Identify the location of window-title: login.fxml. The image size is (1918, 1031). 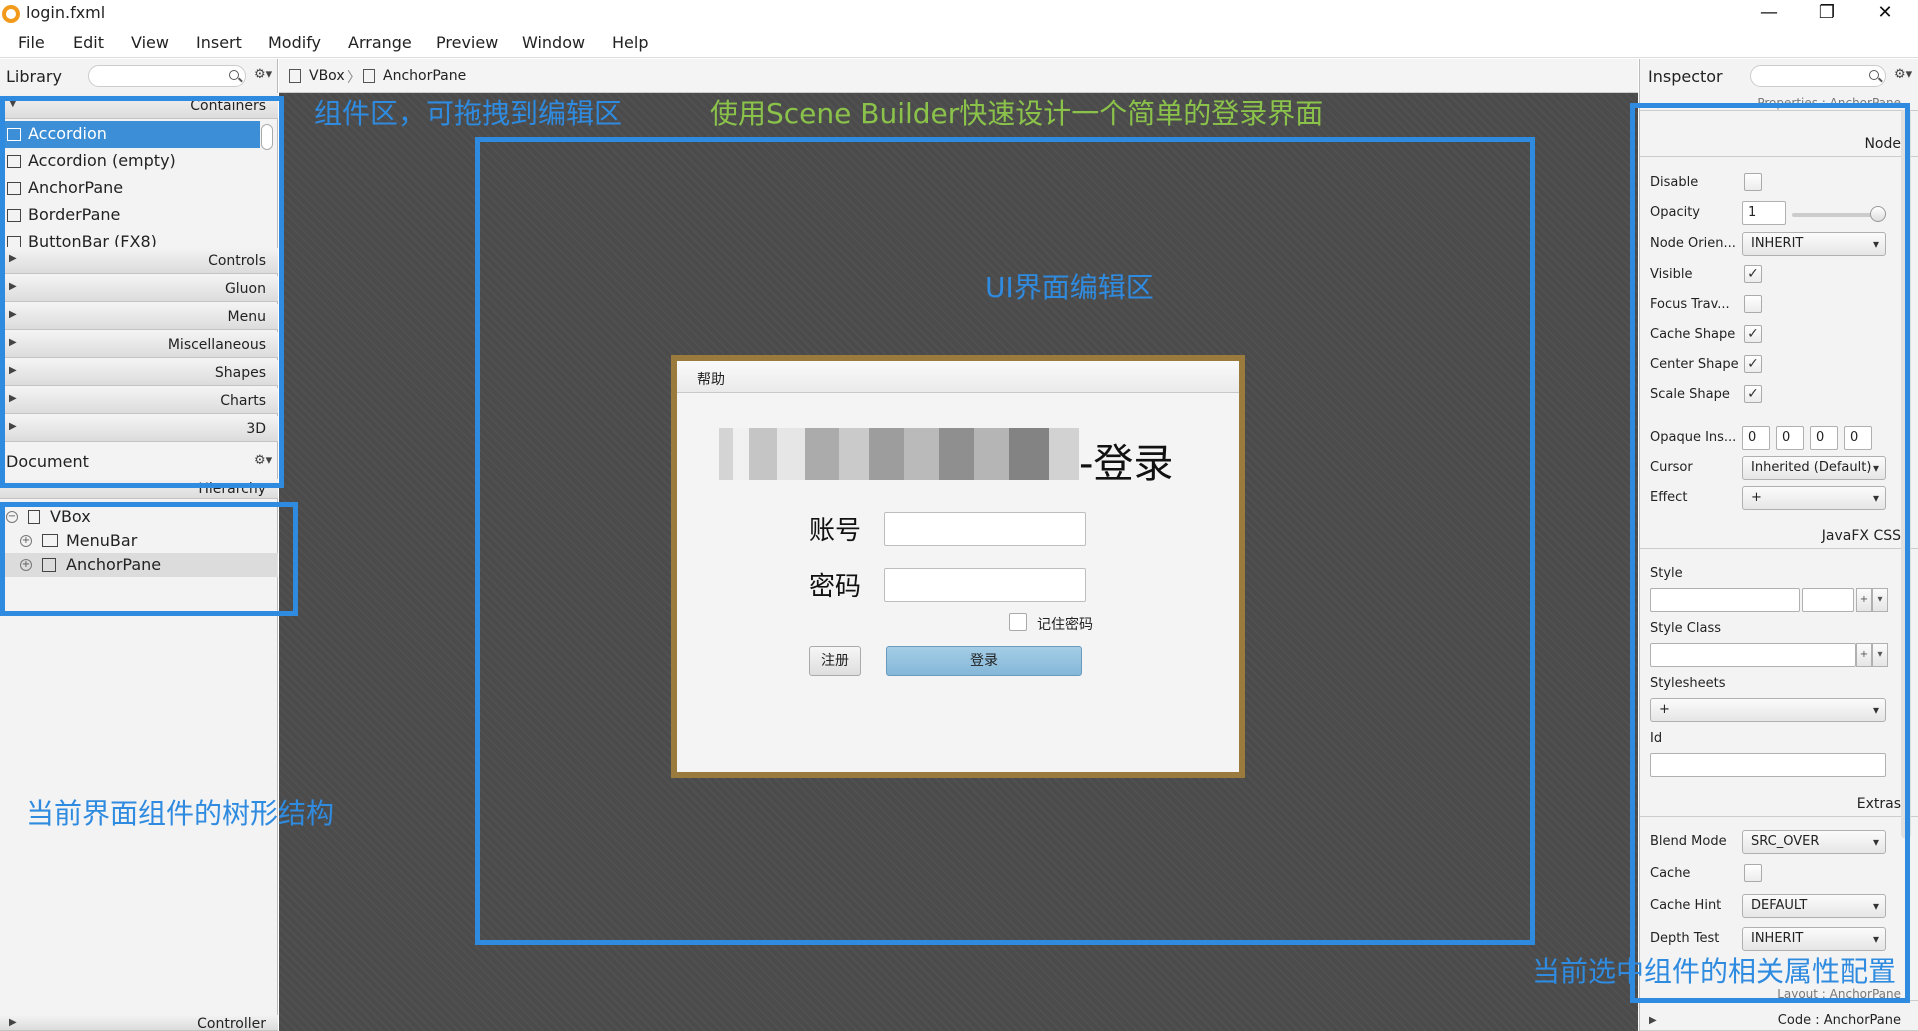
(66, 12).